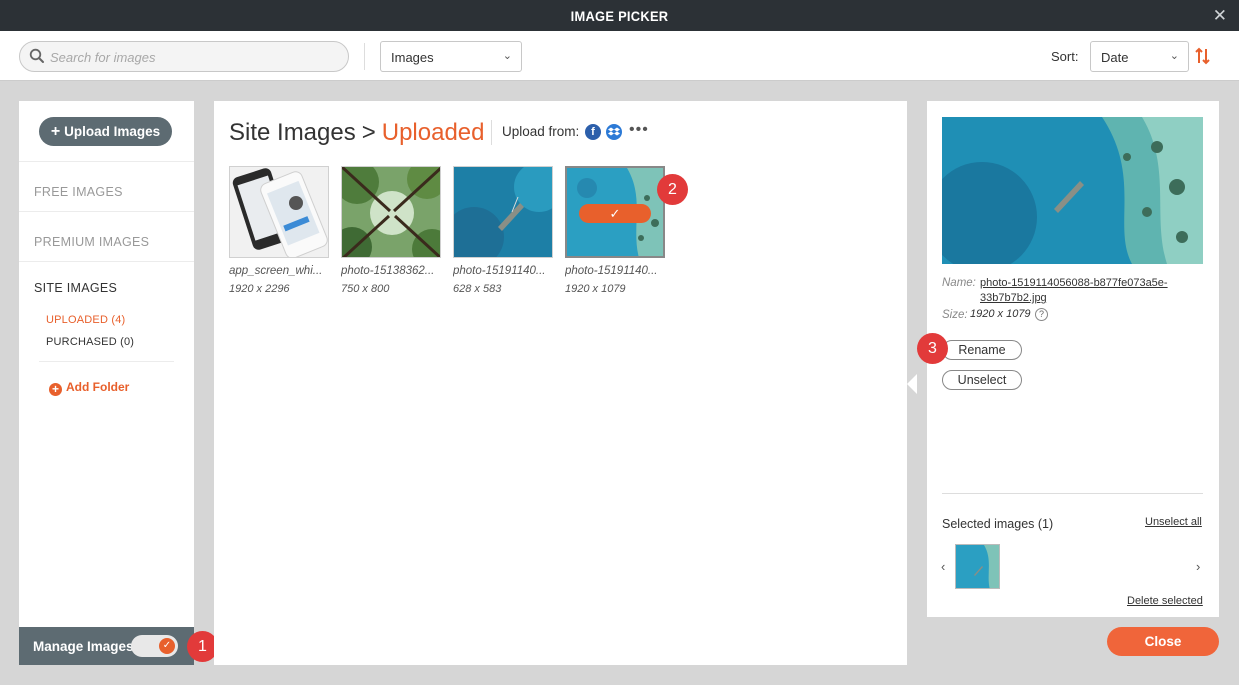 This screenshot has height=685, width=1239. What do you see at coordinates (672, 189) in the screenshot?
I see `step-badge: 2` at bounding box center [672, 189].